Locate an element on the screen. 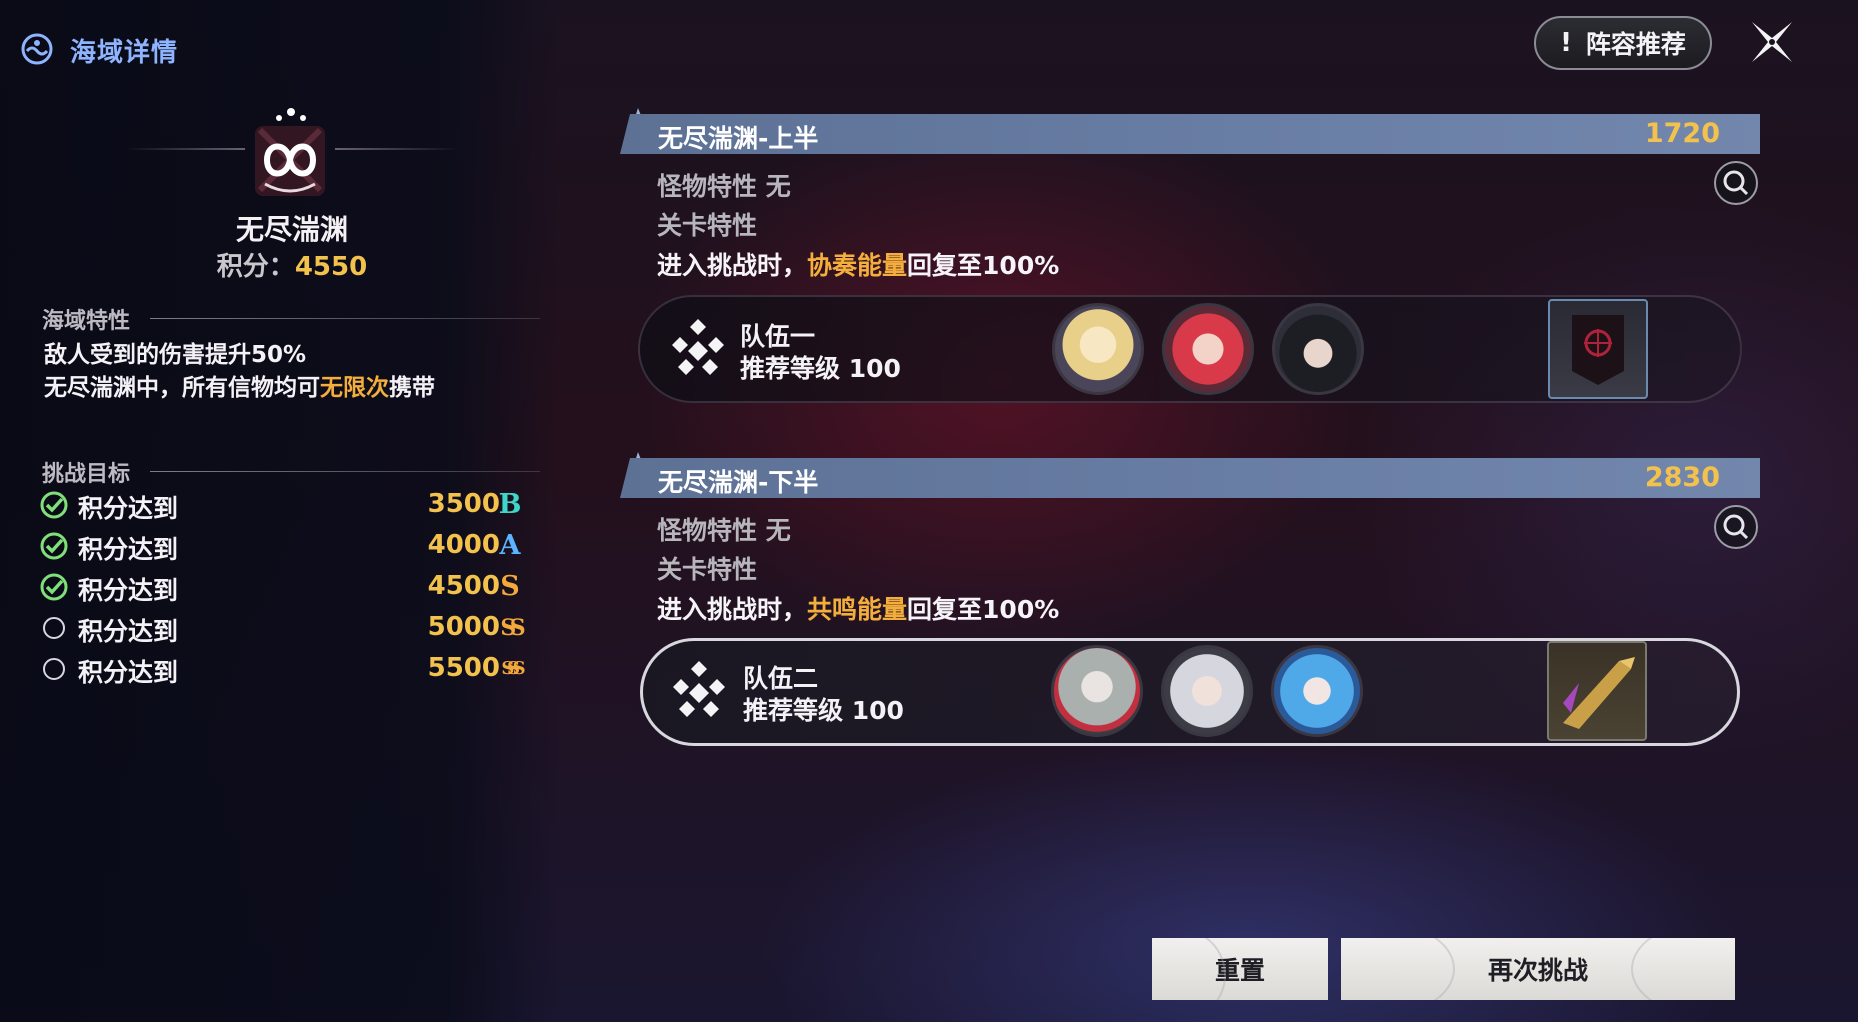 The image size is (1858, 1022). team-name: 队伍二 is located at coordinates (781, 678).